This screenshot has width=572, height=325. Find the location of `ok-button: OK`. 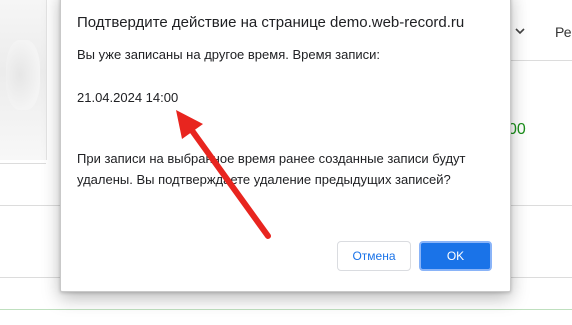

ok-button: OK is located at coordinates (455, 256).